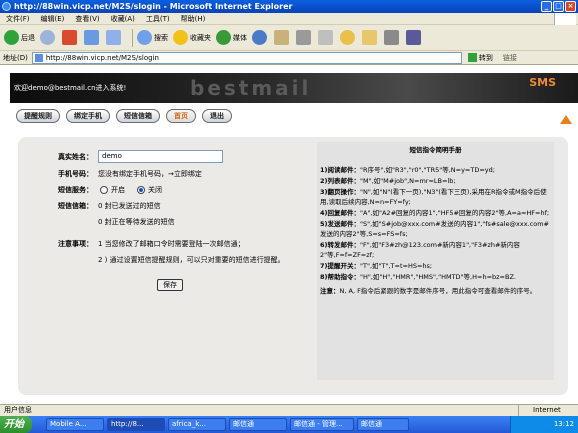 Image resolution: width=578 pixels, height=433 pixels. Describe the element at coordinates (88, 116) in the screenshot. I see `nav-bind-phone: 绑定手机` at that location.